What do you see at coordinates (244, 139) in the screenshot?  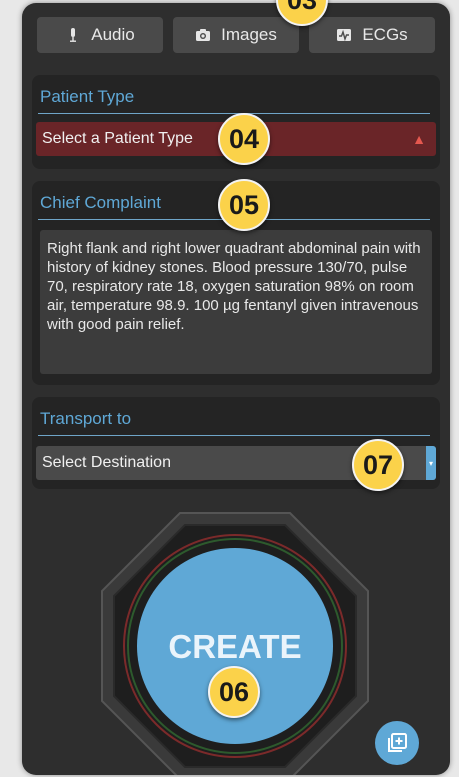 I see `callout-04: 04` at bounding box center [244, 139].